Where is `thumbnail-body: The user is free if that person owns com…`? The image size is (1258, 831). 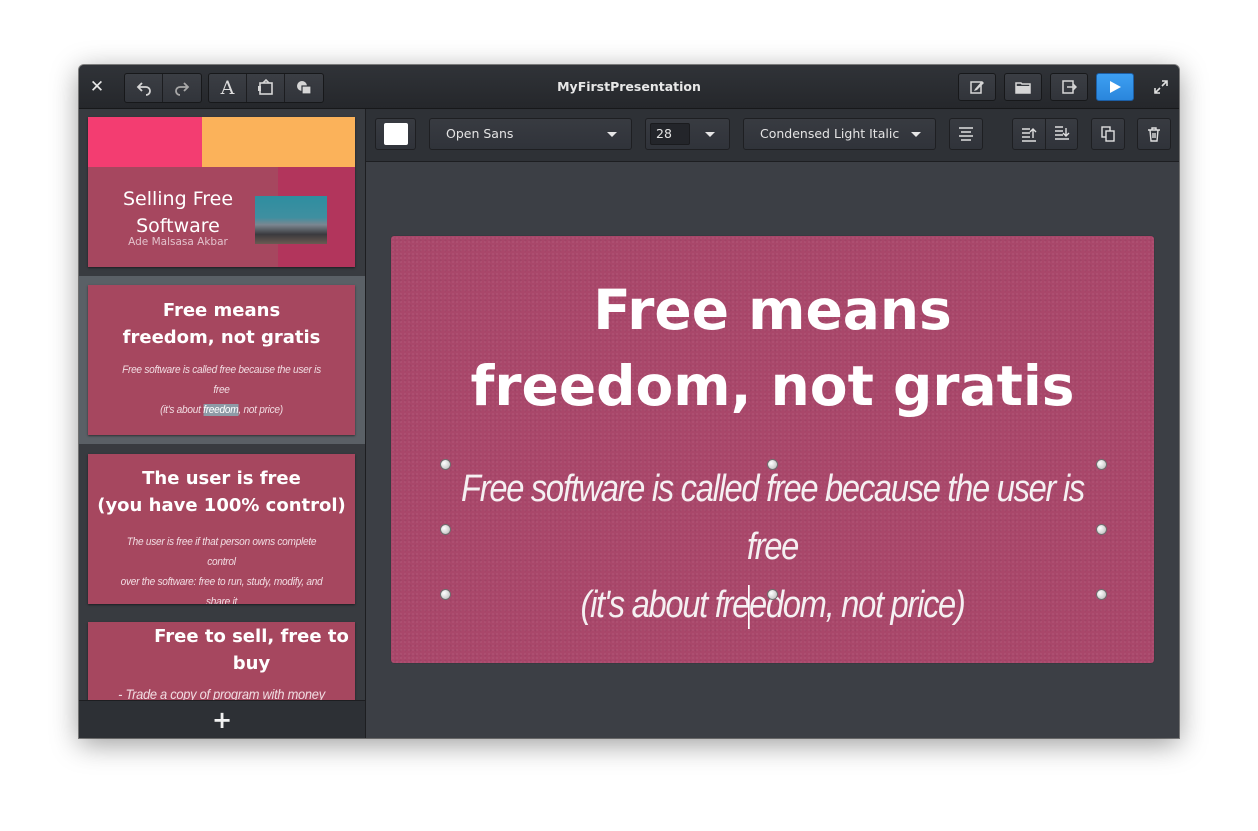 thumbnail-body: The user is free if that person owns com… is located at coordinates (221, 570).